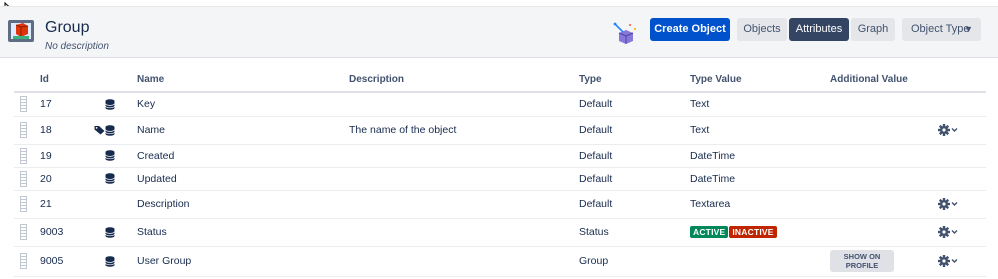  I want to click on row-id: 18, so click(56, 130).